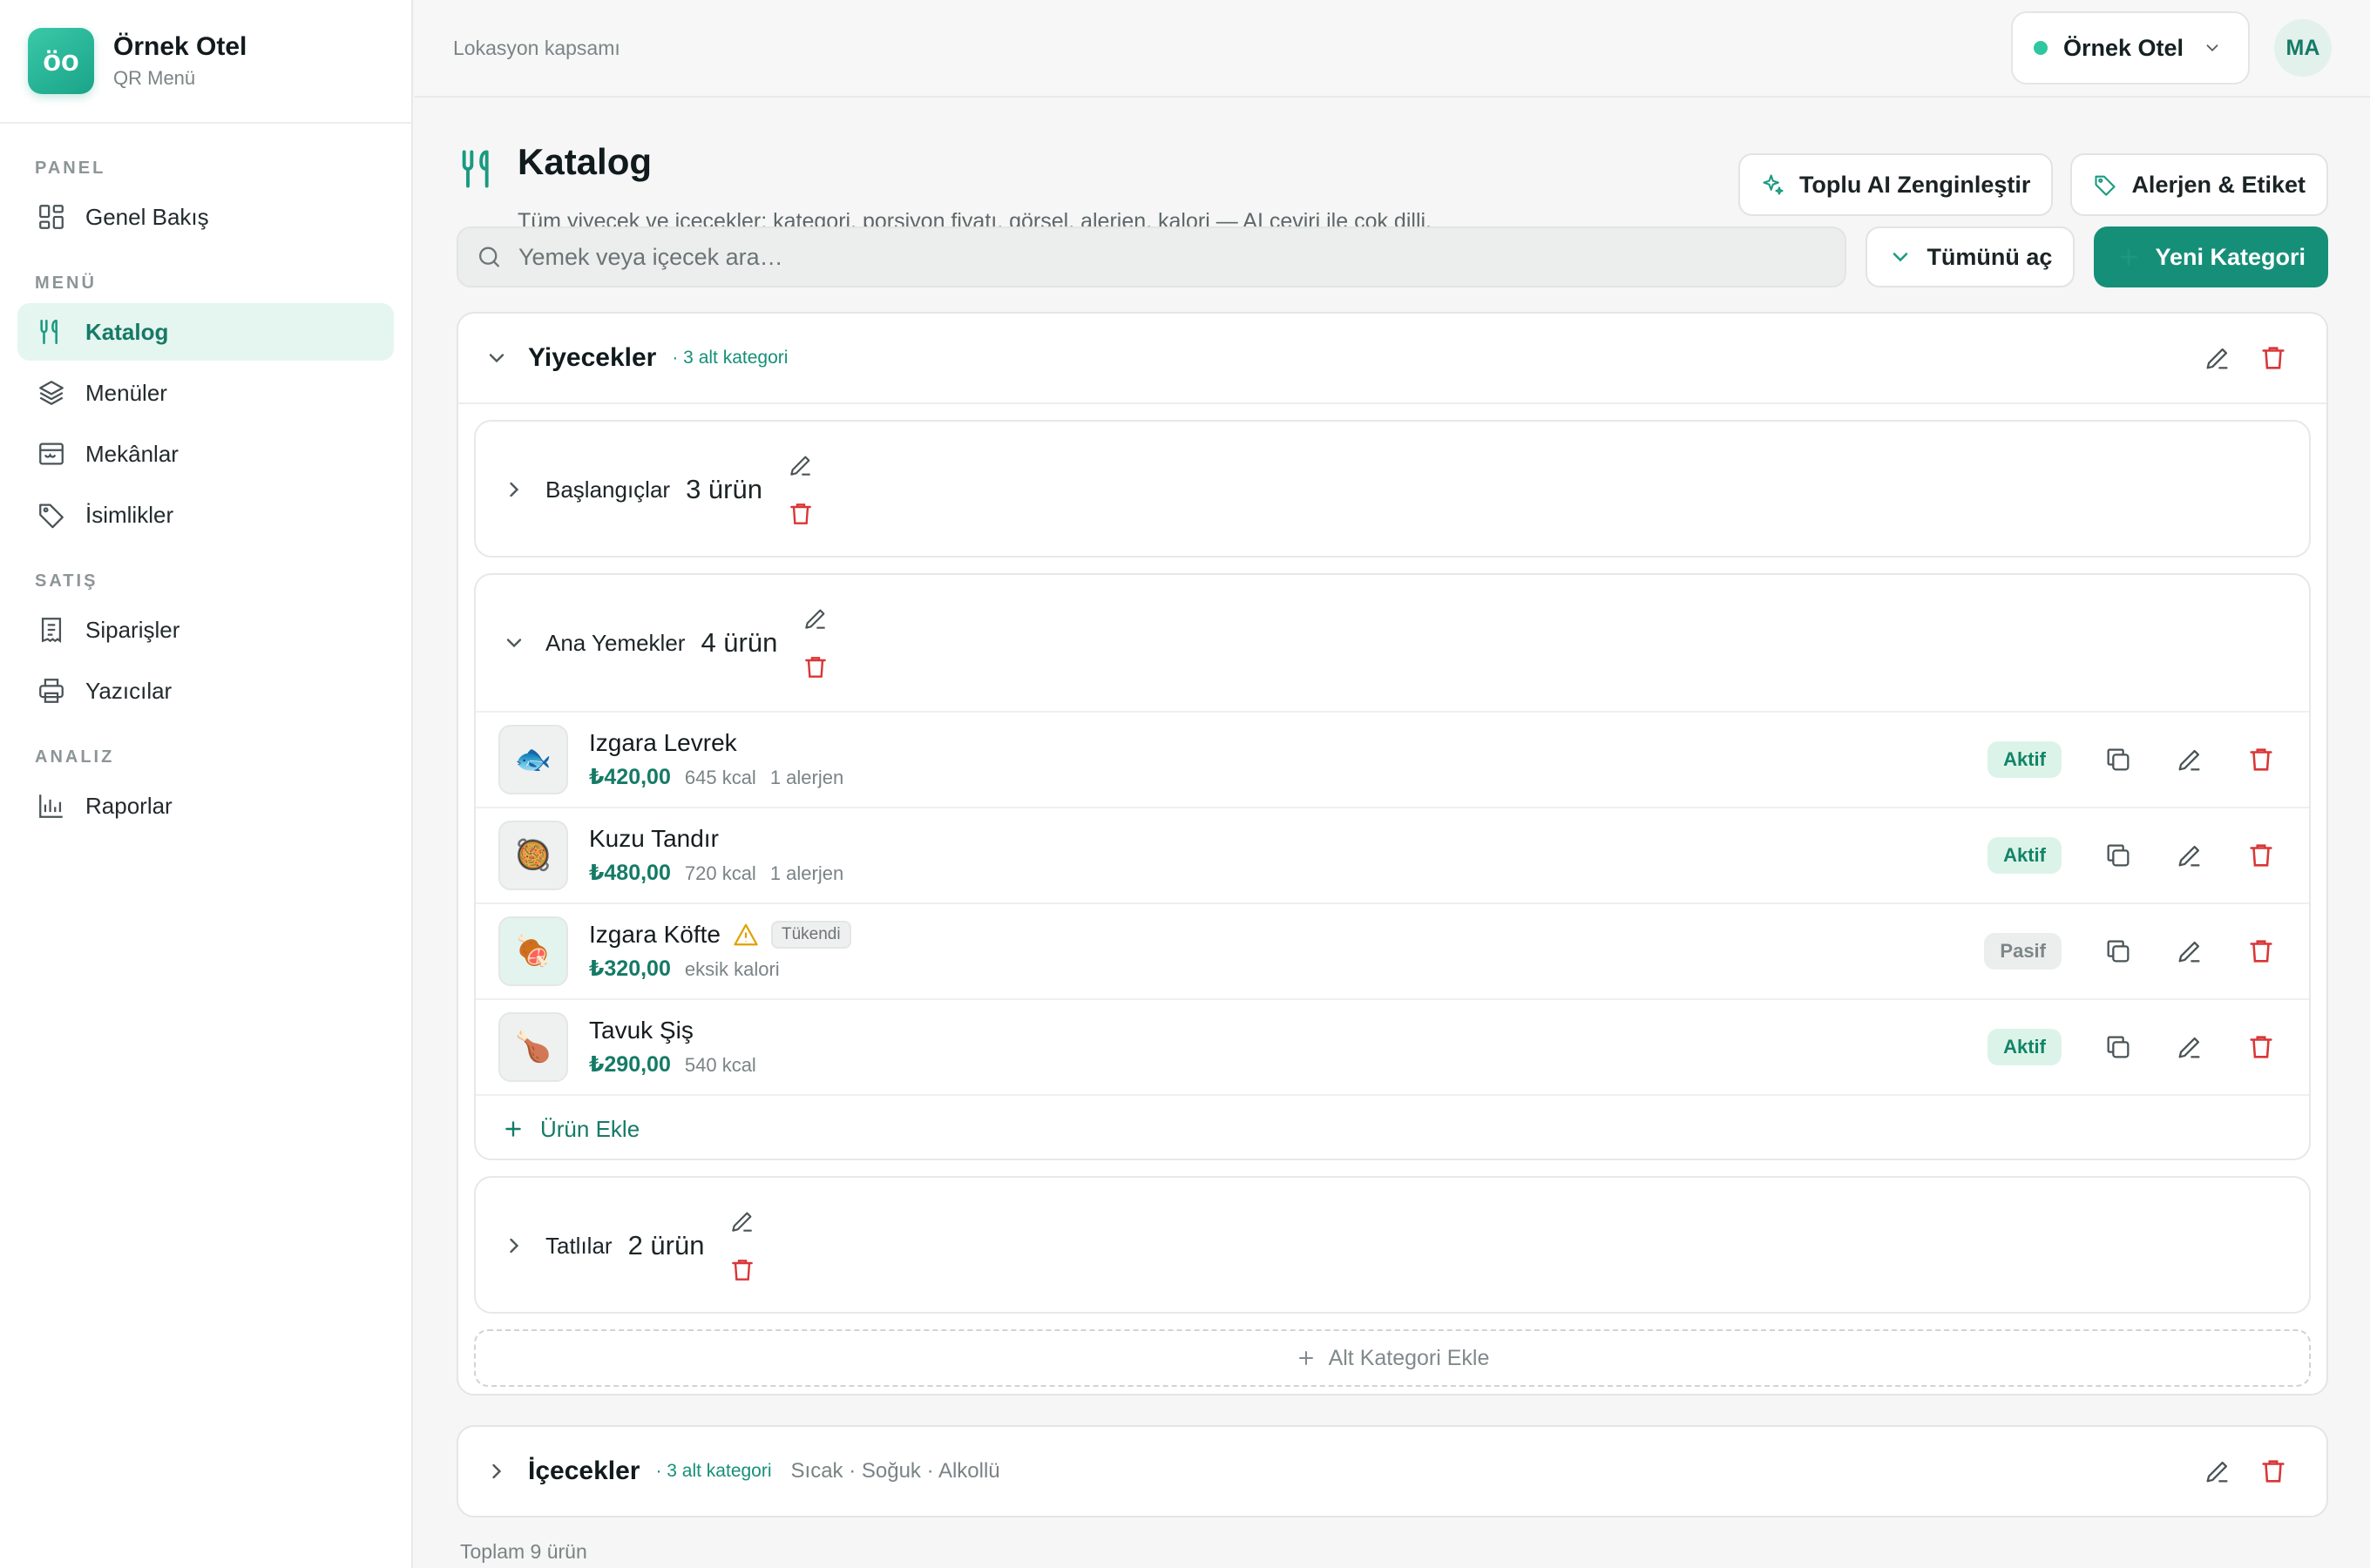 This screenshot has width=2370, height=1568. I want to click on button-label: Alt Kategori Ekle, so click(1409, 1358).